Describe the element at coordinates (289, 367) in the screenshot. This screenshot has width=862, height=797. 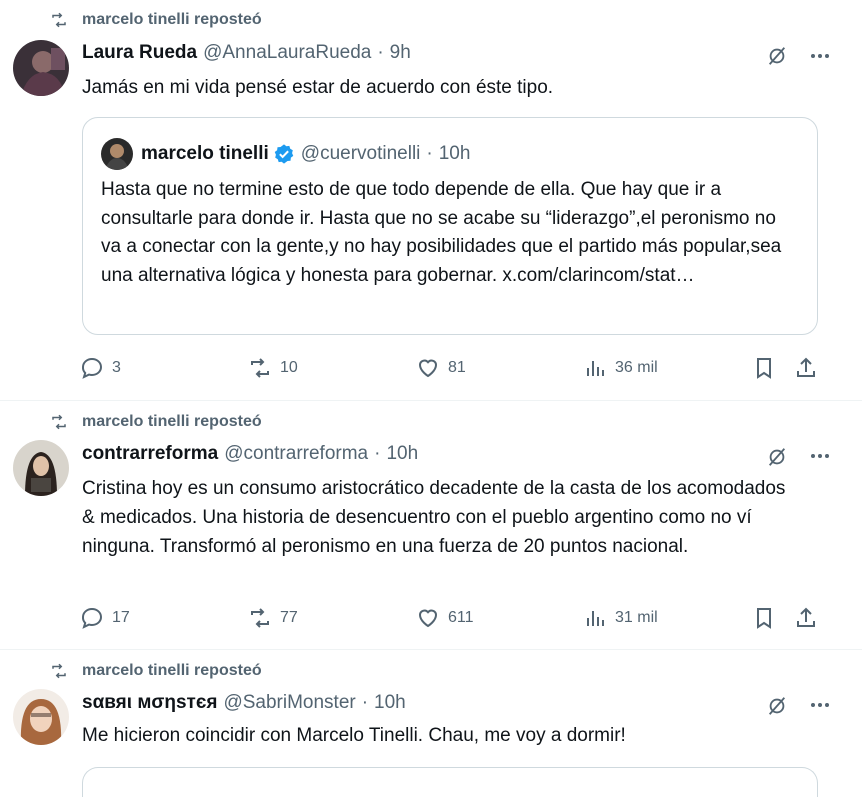
I see `repost-count: 10` at that location.